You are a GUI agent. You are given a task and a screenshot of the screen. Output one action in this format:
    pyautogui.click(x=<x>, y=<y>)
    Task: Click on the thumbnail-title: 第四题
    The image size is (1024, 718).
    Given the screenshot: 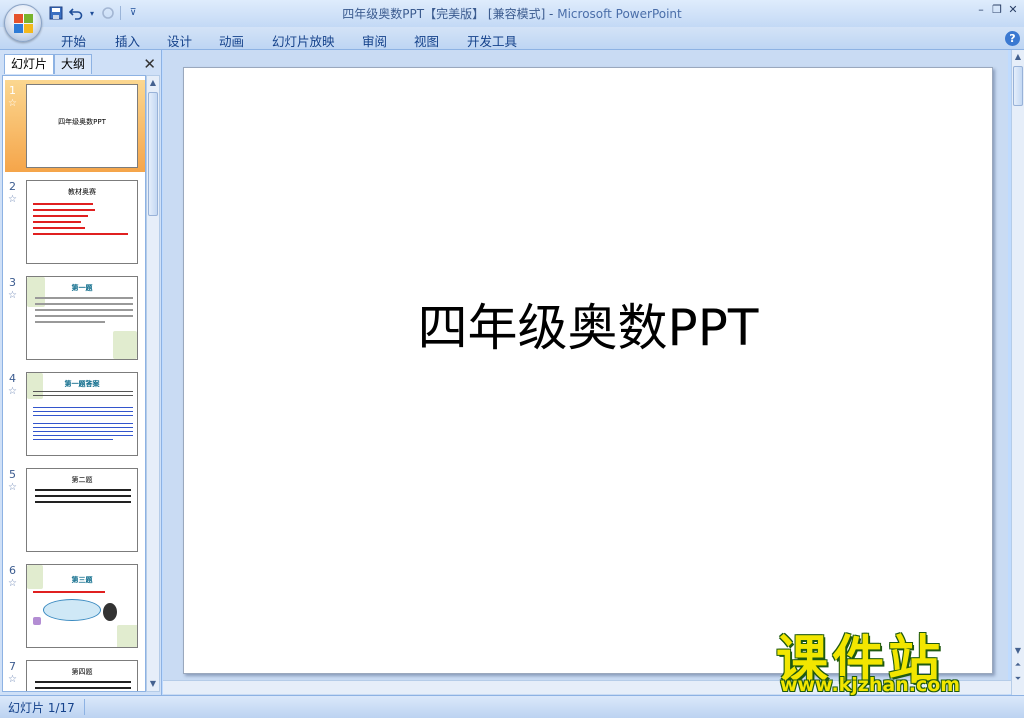 What is the action you would take?
    pyautogui.click(x=82, y=672)
    